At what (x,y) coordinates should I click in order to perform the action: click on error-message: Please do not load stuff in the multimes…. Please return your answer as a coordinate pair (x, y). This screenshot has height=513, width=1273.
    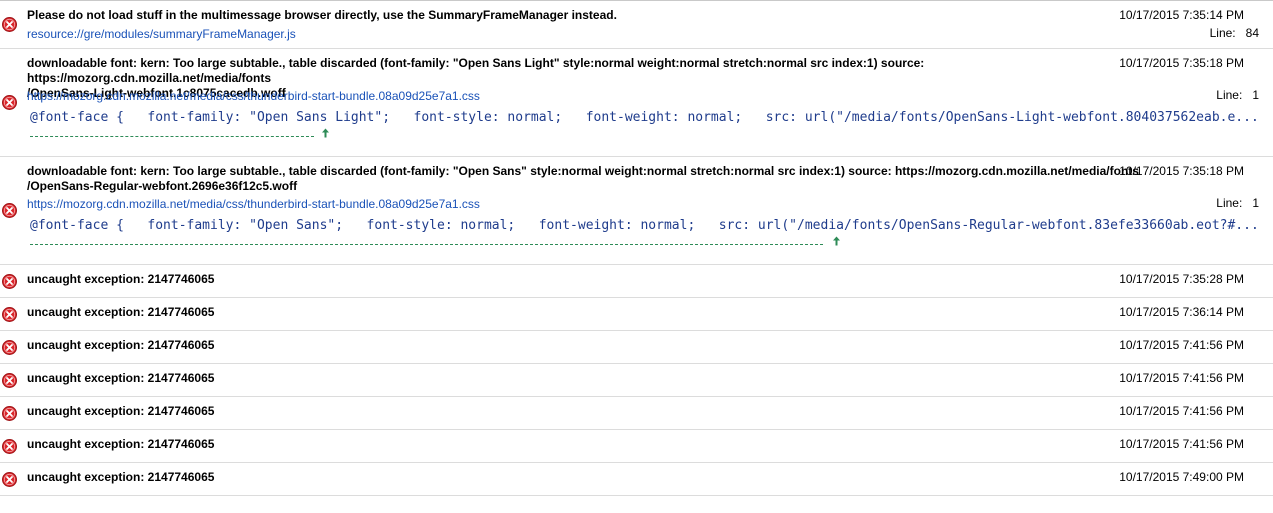
    Looking at the image, I should click on (322, 15).